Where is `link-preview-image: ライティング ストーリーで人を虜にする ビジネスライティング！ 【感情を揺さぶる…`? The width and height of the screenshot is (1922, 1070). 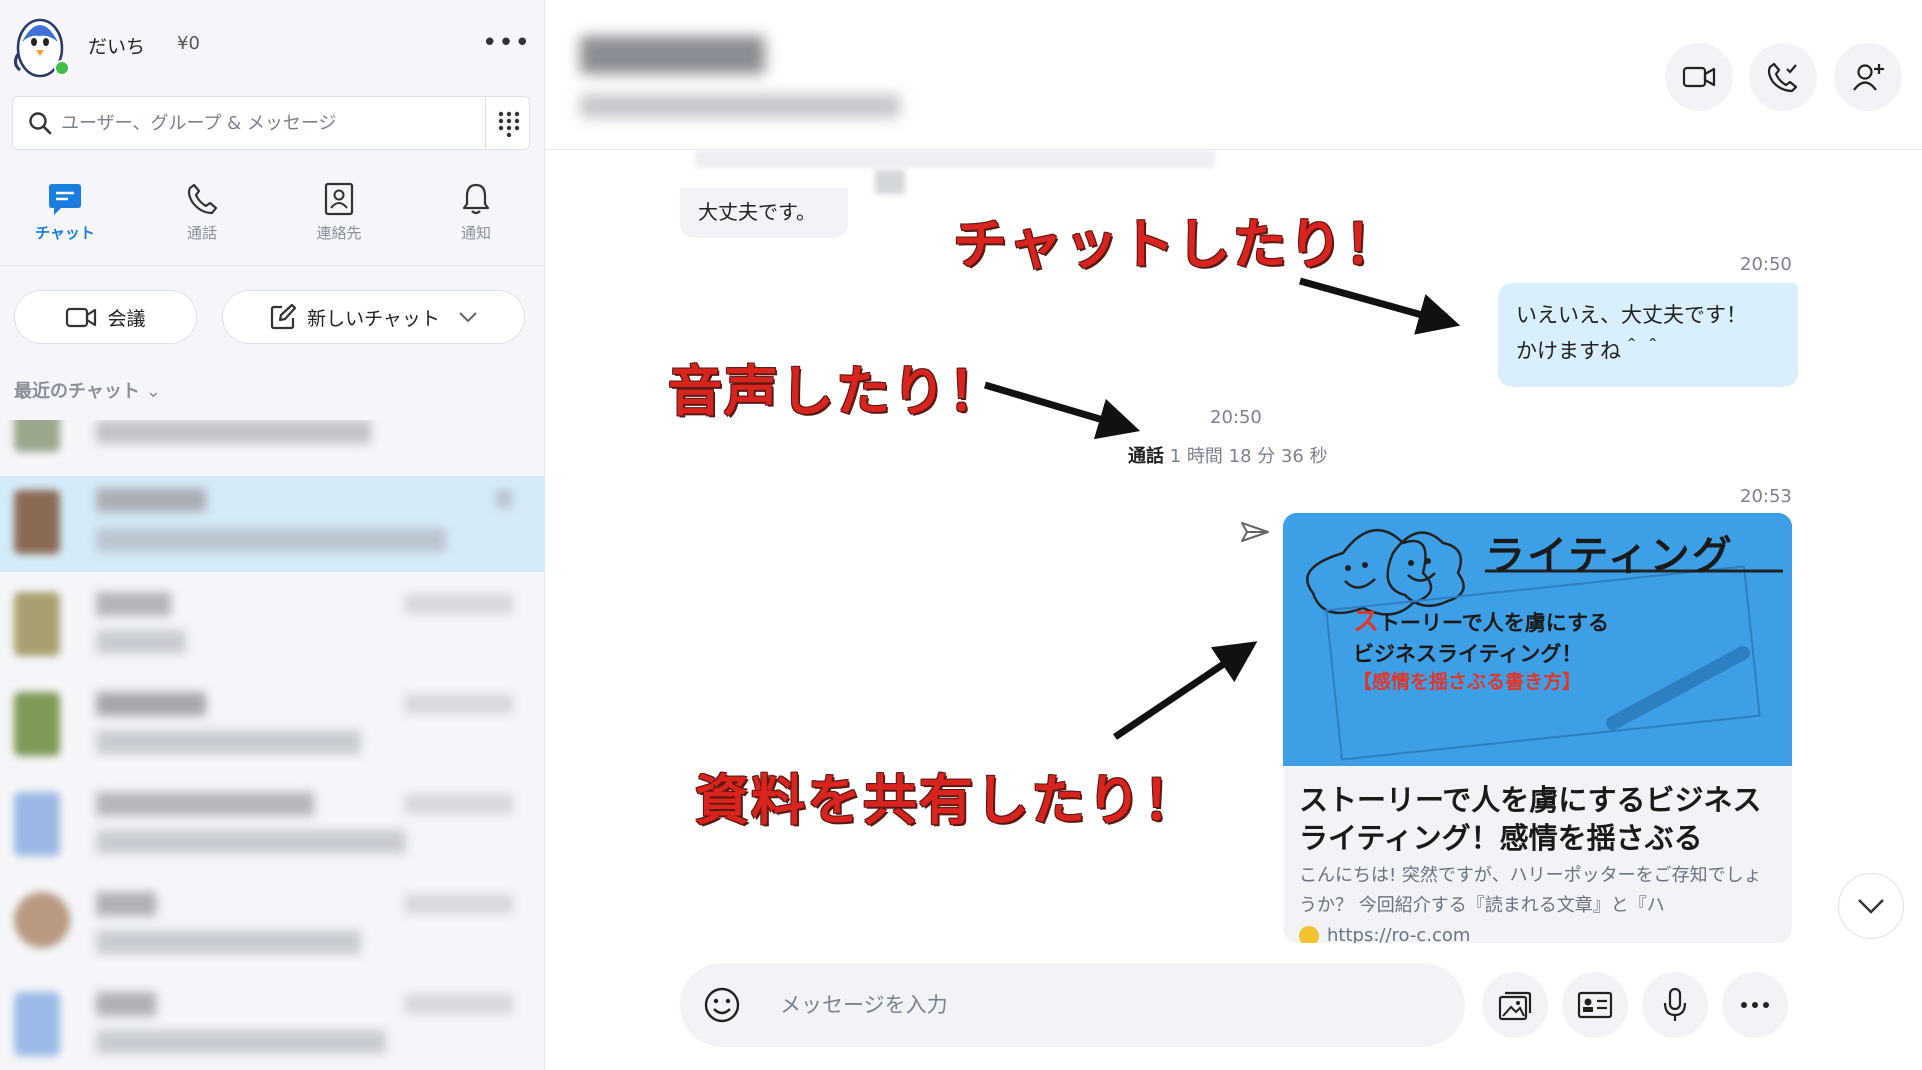 link-preview-image: ライティング ストーリーで人を虜にする ビジネスライティング！ 【感情を揺さぶる… is located at coordinates (1537, 639).